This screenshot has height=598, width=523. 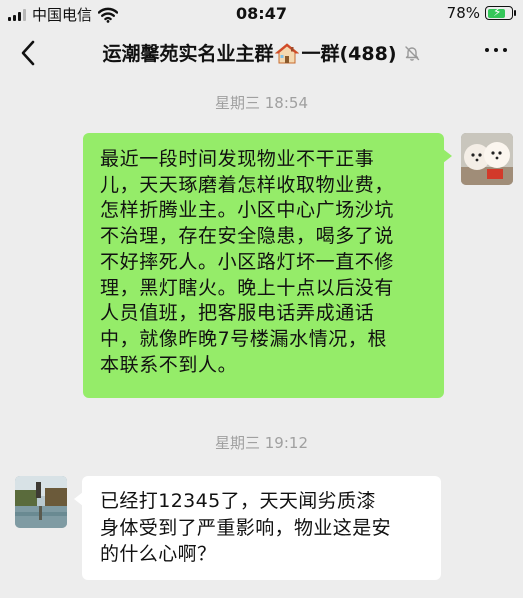 I want to click on house-icon, so click(x=287, y=52).